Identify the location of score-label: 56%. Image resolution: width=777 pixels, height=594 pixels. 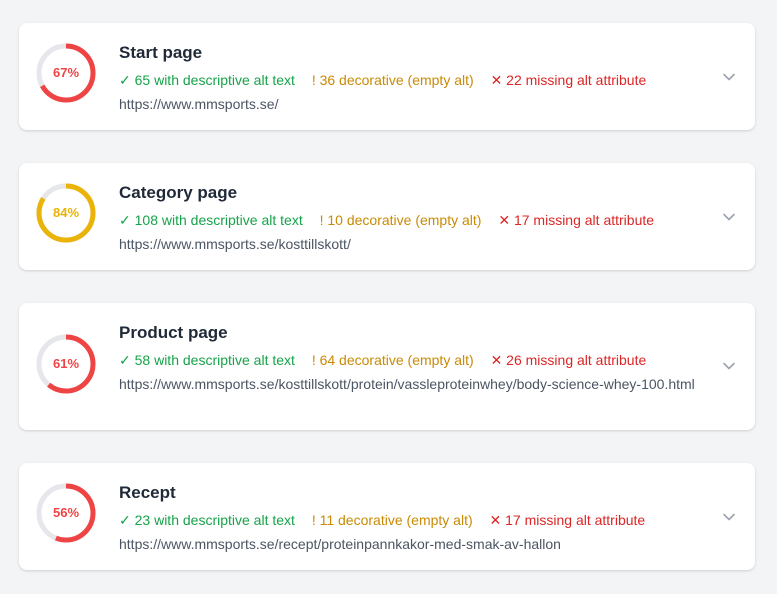
(66, 512).